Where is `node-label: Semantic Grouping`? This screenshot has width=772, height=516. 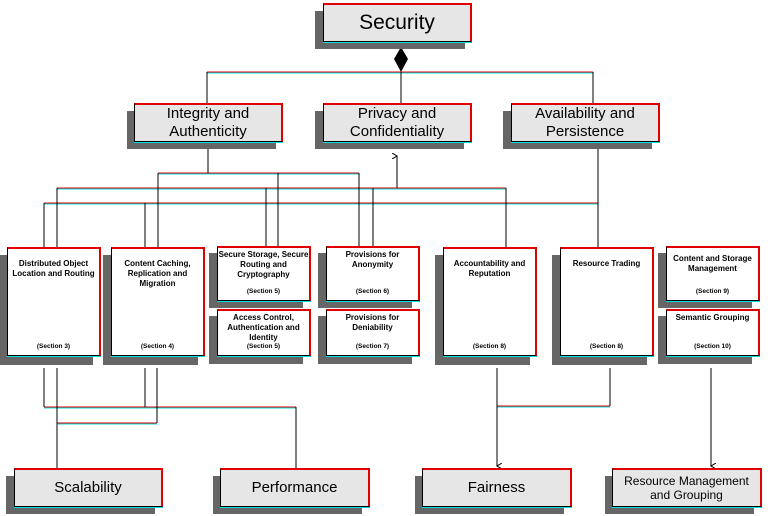 node-label: Semantic Grouping is located at coordinates (712, 317).